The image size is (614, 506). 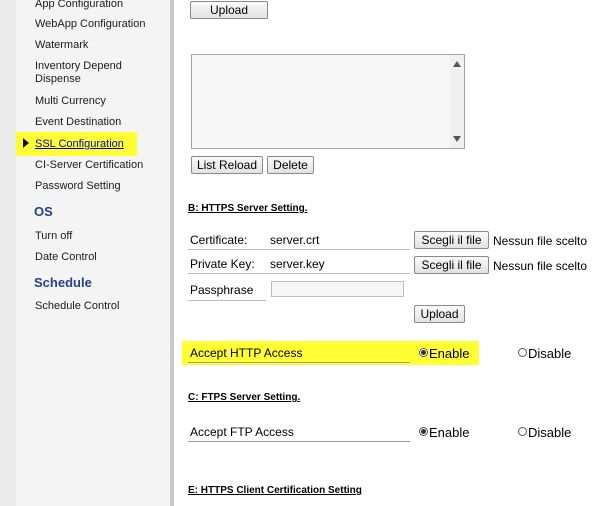 What do you see at coordinates (79, 5) in the screenshot?
I see `sidebar-item-app-configuration: App Configuration` at bounding box center [79, 5].